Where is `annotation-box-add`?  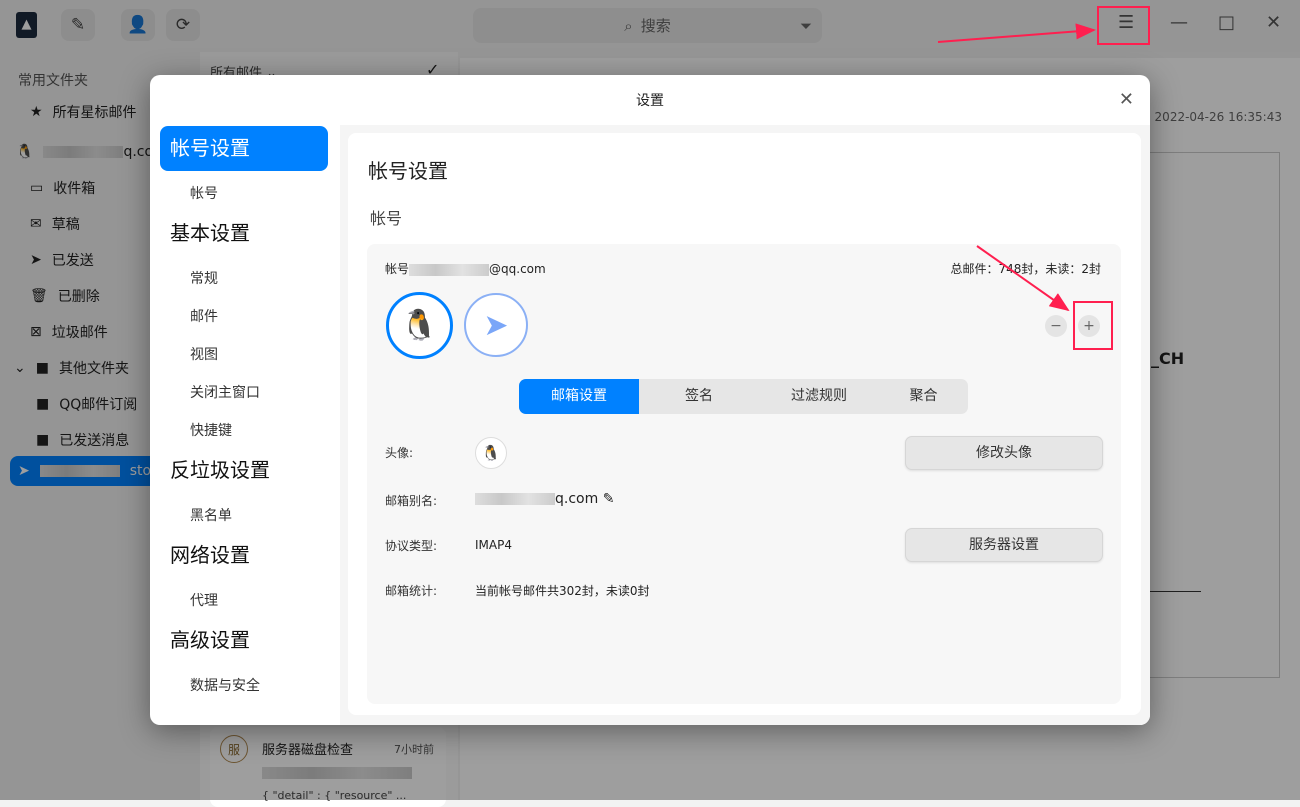 annotation-box-add is located at coordinates (1093, 325).